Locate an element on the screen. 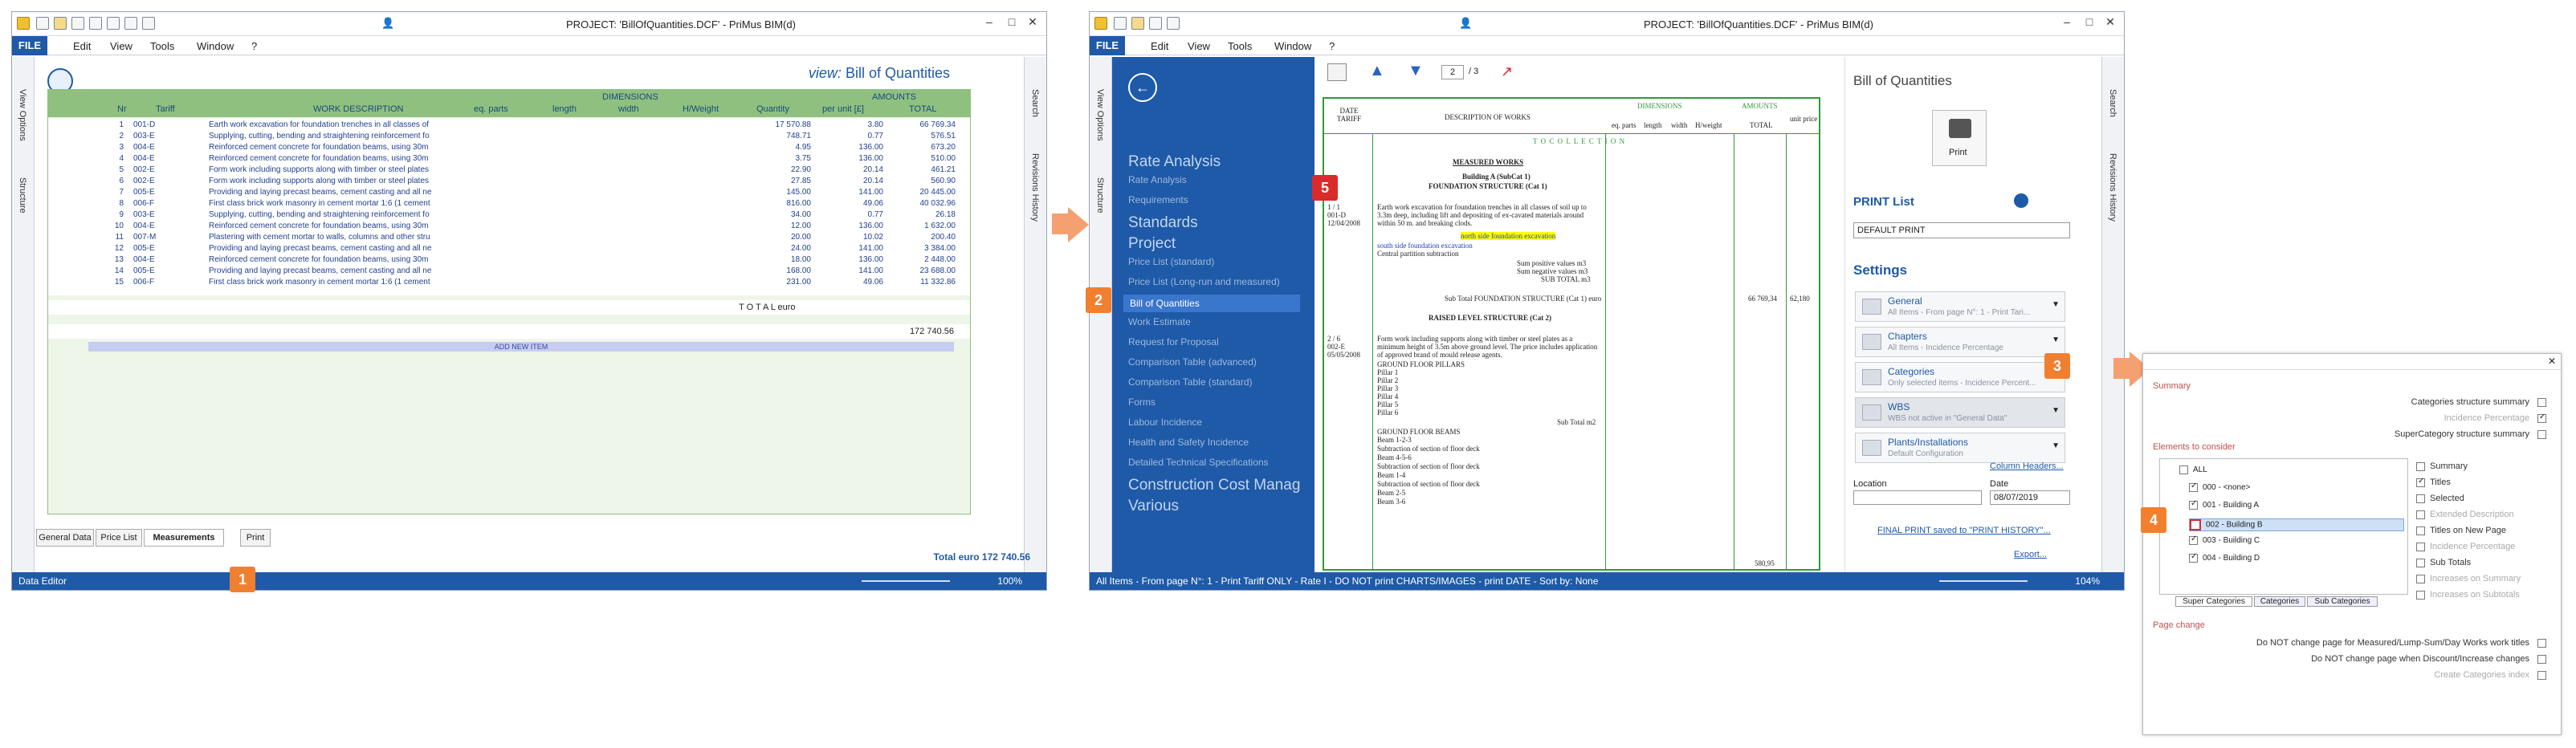 This screenshot has width=2576, height=748. nav-heading: Standards is located at coordinates (1163, 223).